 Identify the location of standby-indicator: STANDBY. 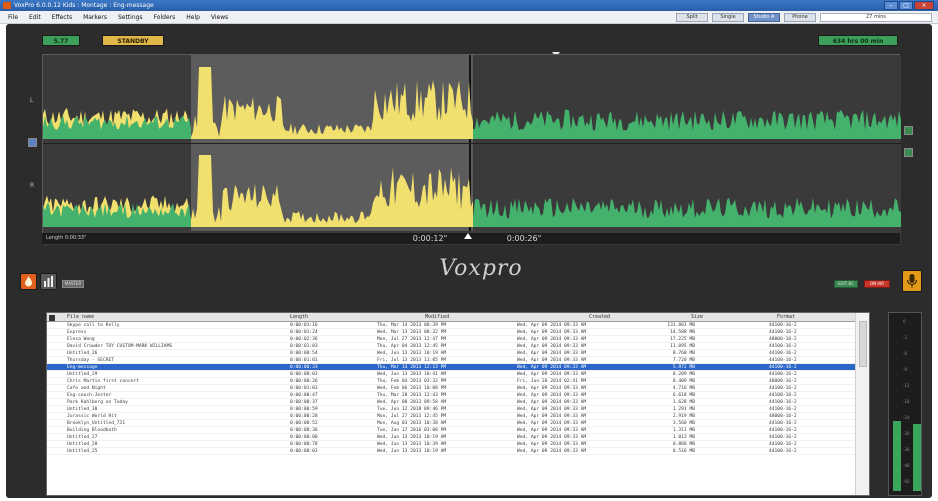
(133, 40).